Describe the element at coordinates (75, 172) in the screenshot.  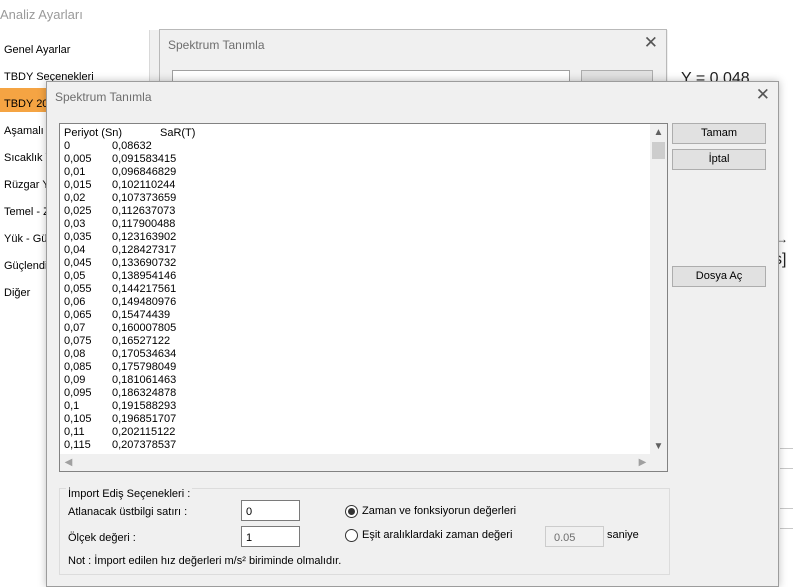
I see `period-cell: 0,01` at that location.